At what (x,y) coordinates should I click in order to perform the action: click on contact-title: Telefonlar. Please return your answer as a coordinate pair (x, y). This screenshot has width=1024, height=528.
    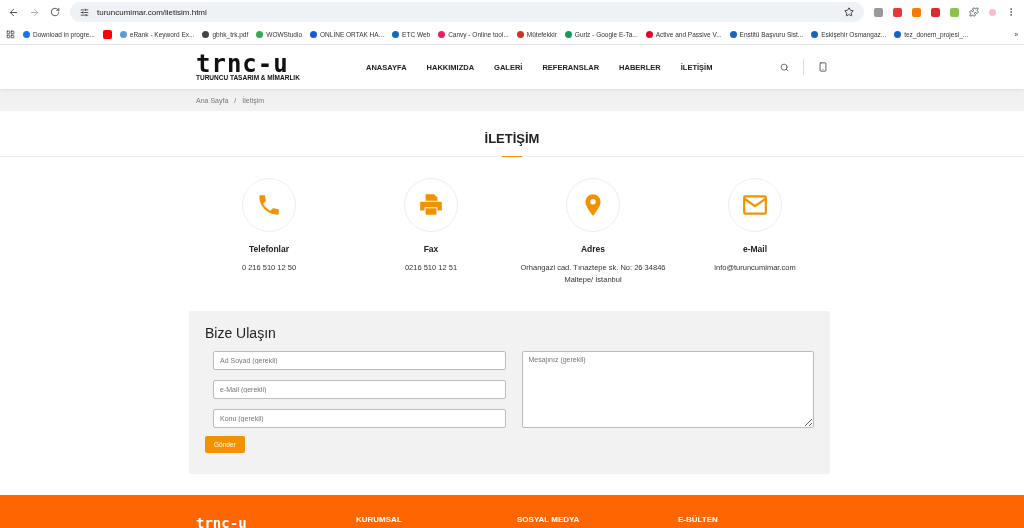
    Looking at the image, I should click on (269, 249).